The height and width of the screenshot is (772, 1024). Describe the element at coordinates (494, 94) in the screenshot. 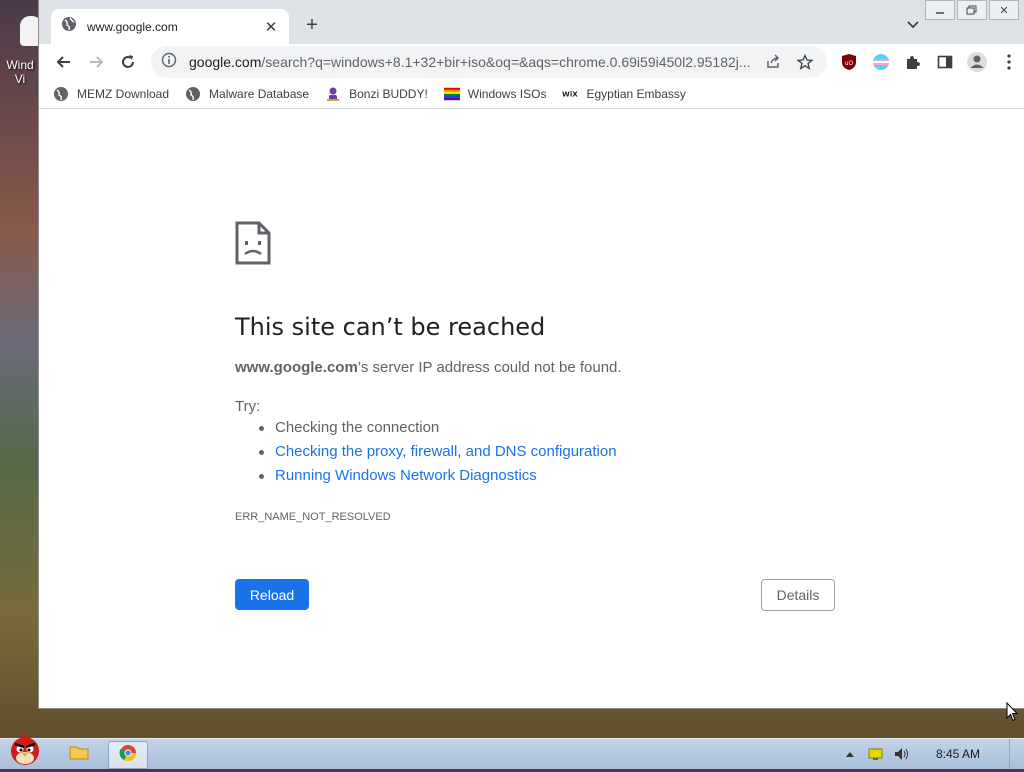

I see `bookmark-windows-isos: Windows ISOs` at that location.